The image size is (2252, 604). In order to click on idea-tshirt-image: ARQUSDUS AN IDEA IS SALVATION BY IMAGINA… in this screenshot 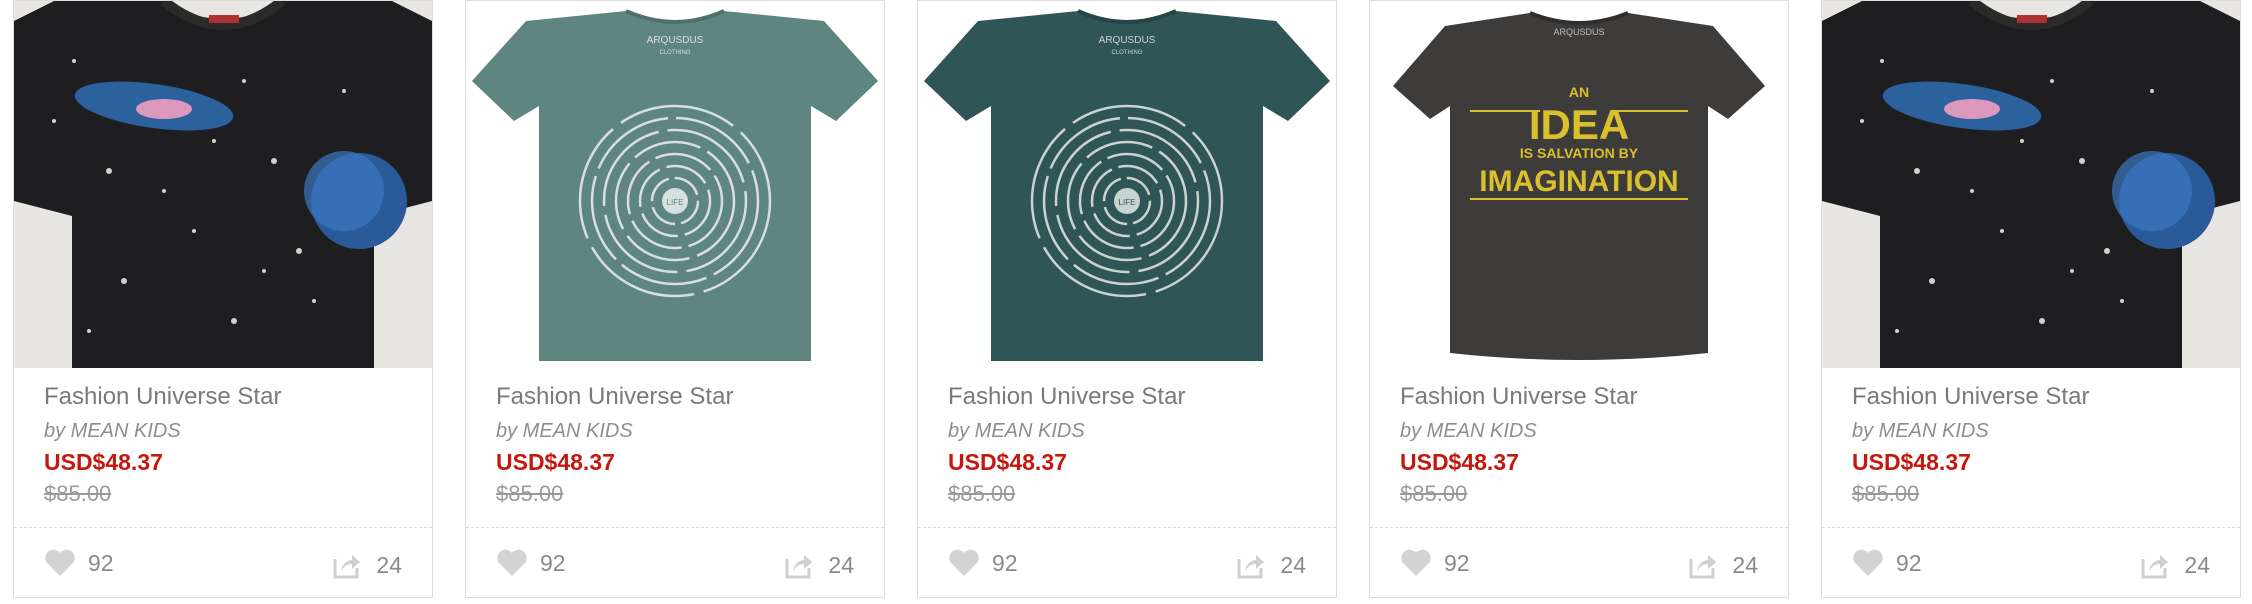, I will do `click(1579, 184)`.